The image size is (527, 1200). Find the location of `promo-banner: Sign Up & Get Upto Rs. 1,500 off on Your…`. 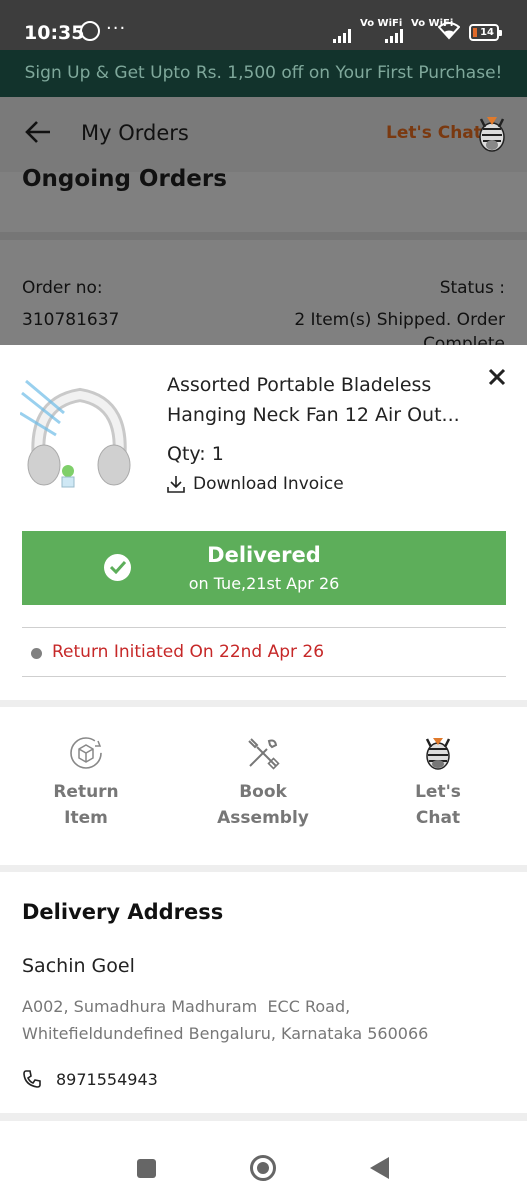

promo-banner: Sign Up & Get Upto Rs. 1,500 off on Your… is located at coordinates (263, 73).